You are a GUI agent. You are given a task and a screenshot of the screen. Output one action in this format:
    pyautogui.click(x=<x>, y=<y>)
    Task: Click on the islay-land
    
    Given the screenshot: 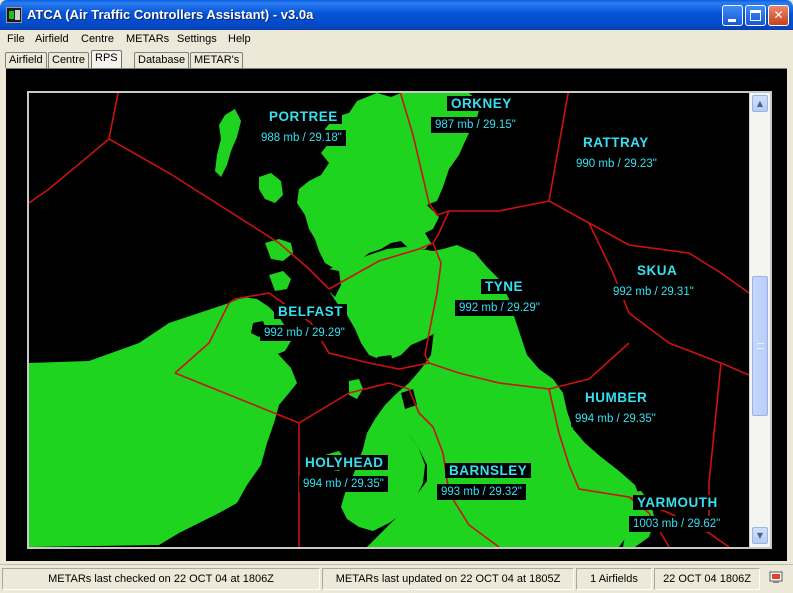 What is the action you would take?
    pyautogui.click(x=280, y=281)
    